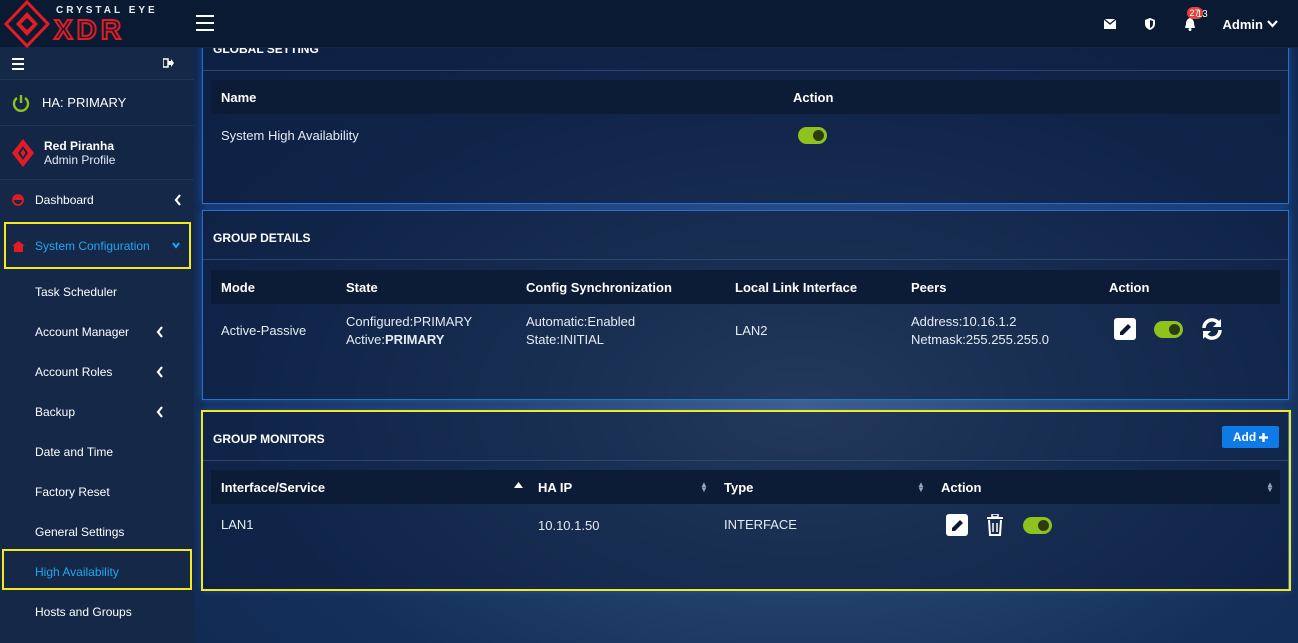 Image resolution: width=1298 pixels, height=643 pixels. Describe the element at coordinates (77, 572) in the screenshot. I see `sidebar-item-label: High Availability` at that location.